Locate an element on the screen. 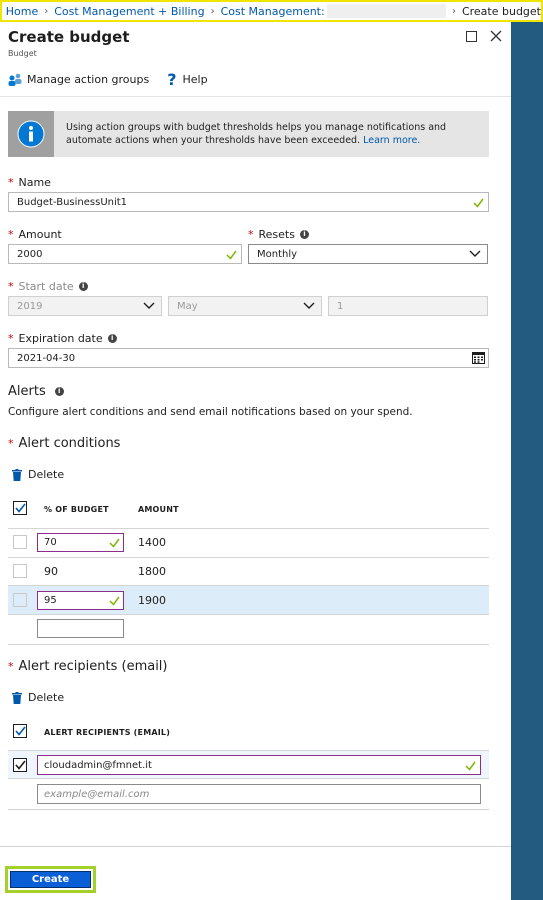 This screenshot has height=900, width=543. start-year-select: 2019 is located at coordinates (85, 306).